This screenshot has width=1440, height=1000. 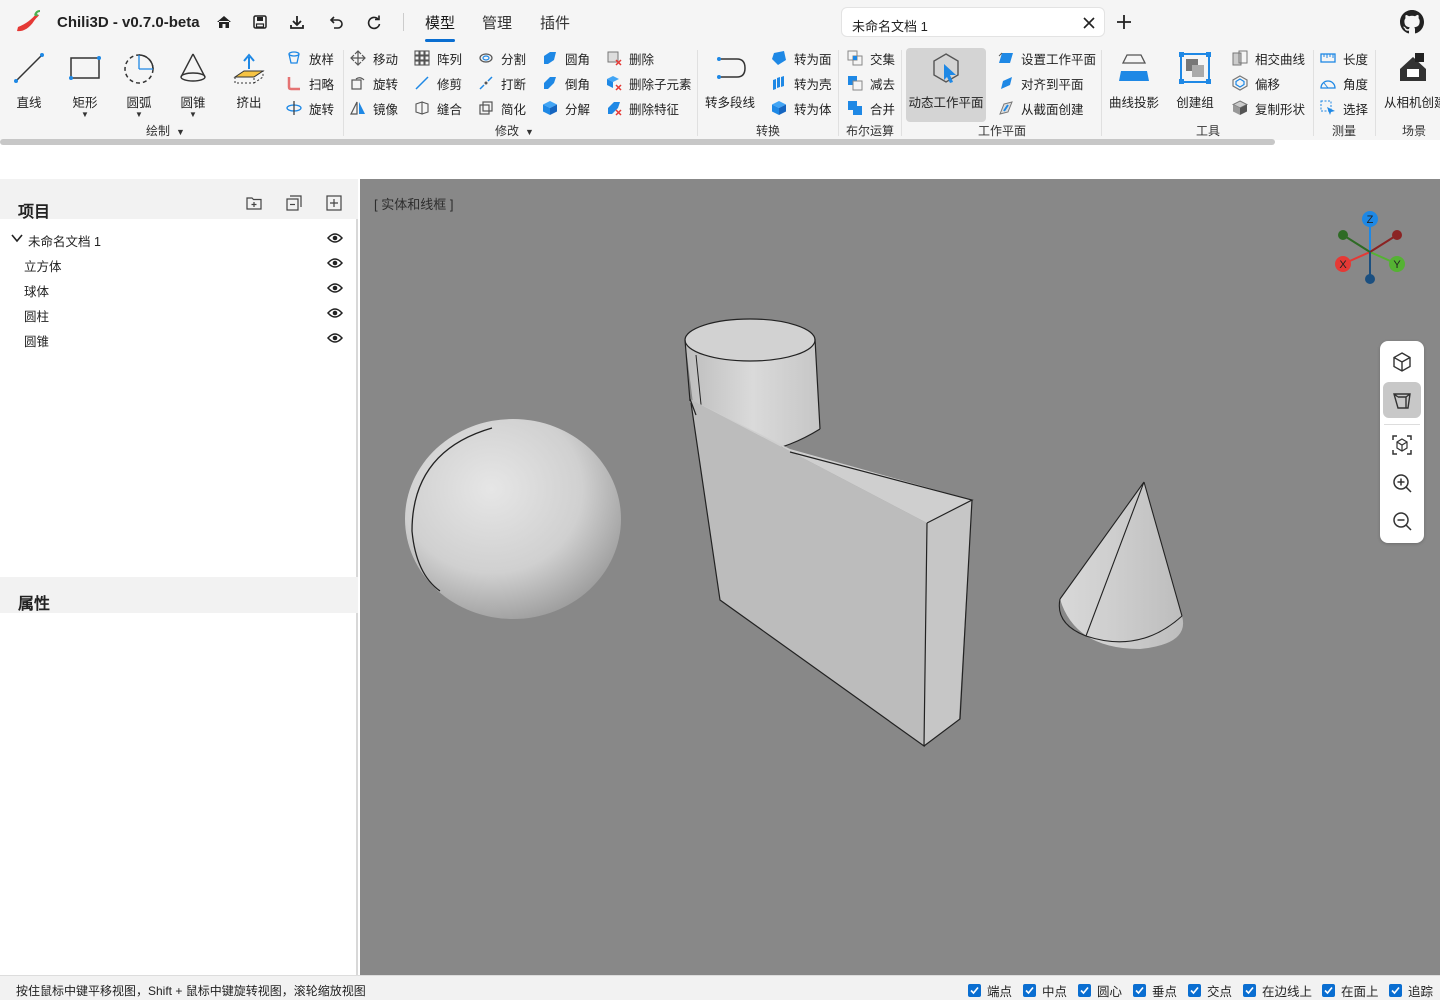 I want to click on to-face-button: 转为面, so click(x=801, y=58).